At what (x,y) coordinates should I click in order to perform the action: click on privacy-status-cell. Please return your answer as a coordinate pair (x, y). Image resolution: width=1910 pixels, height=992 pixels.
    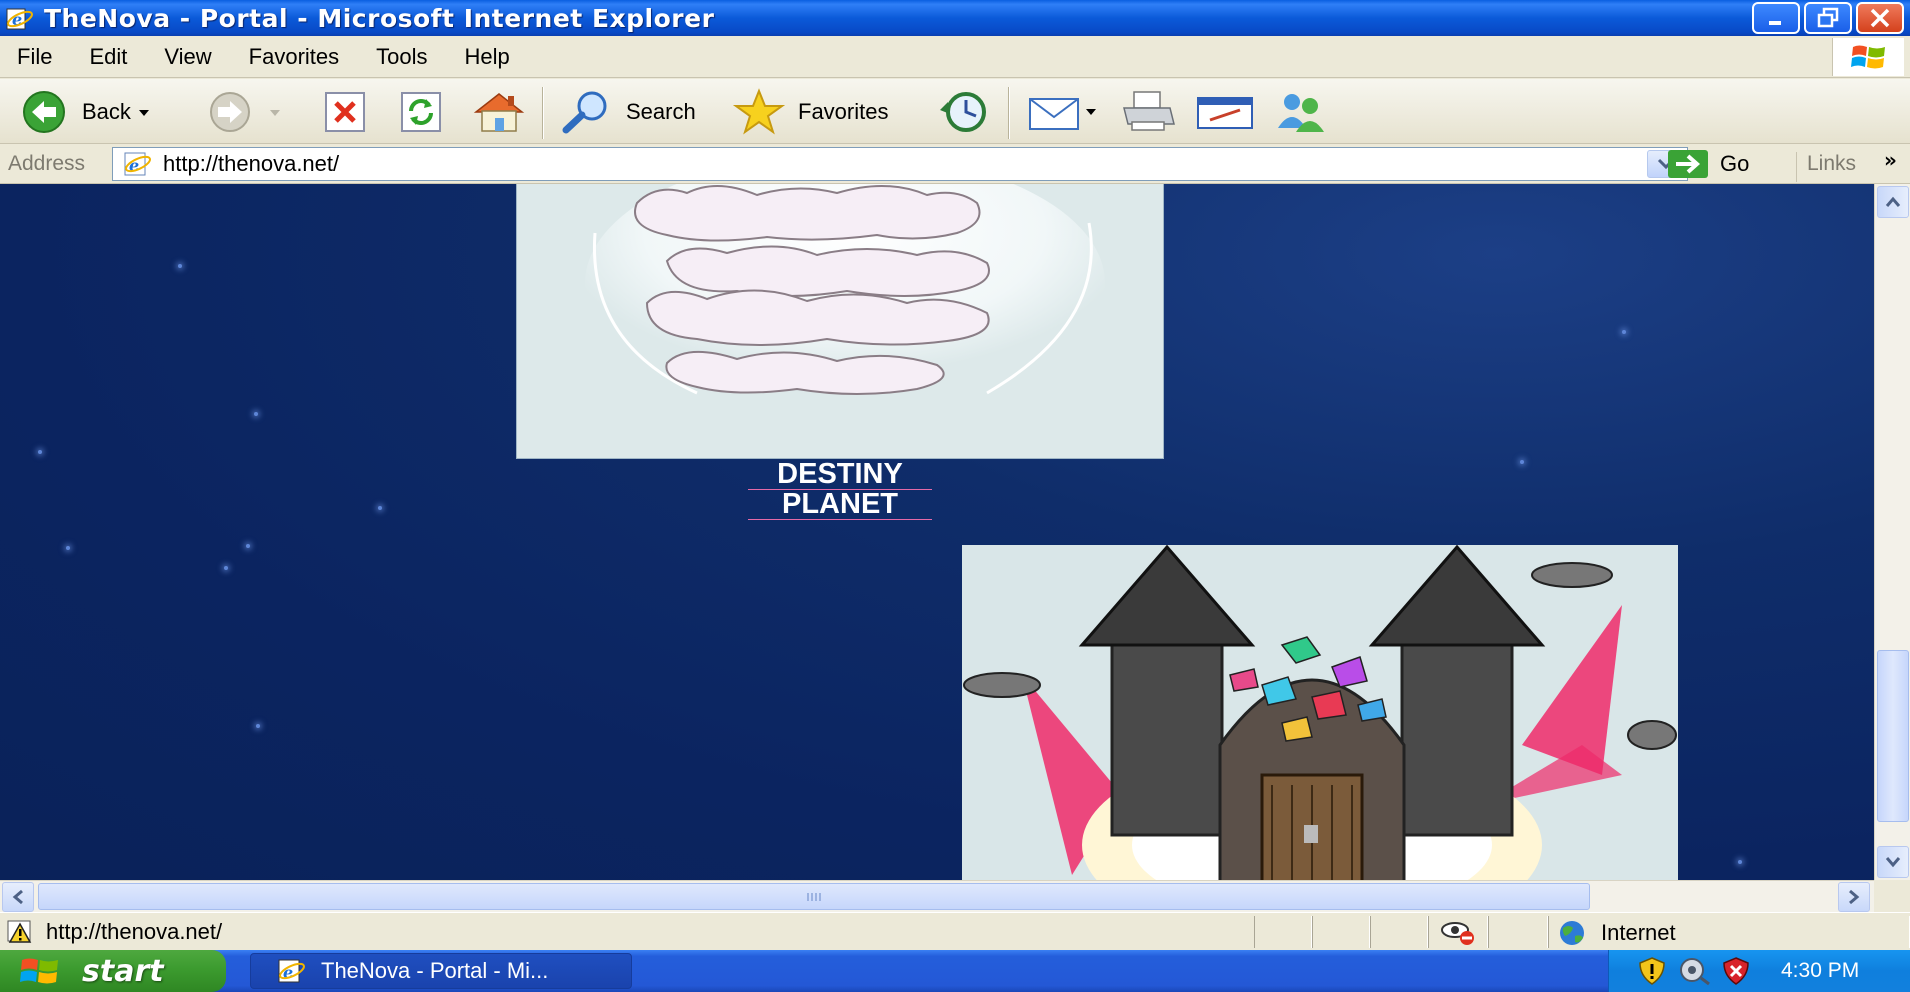
    Looking at the image, I should click on (1458, 932).